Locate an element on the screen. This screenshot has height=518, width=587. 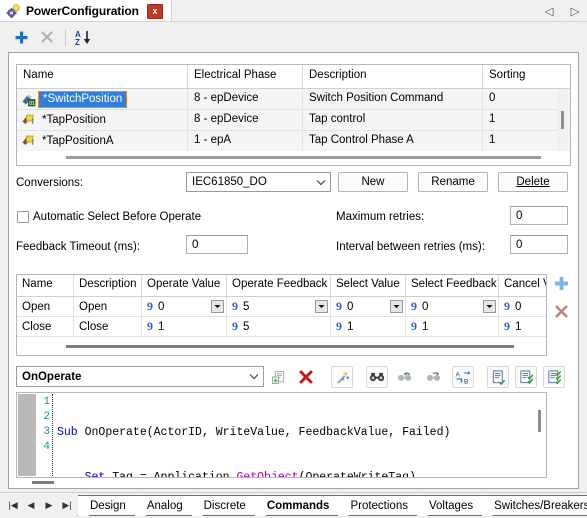
row-cancel-value: 9 0 is located at coordinates (522, 306).